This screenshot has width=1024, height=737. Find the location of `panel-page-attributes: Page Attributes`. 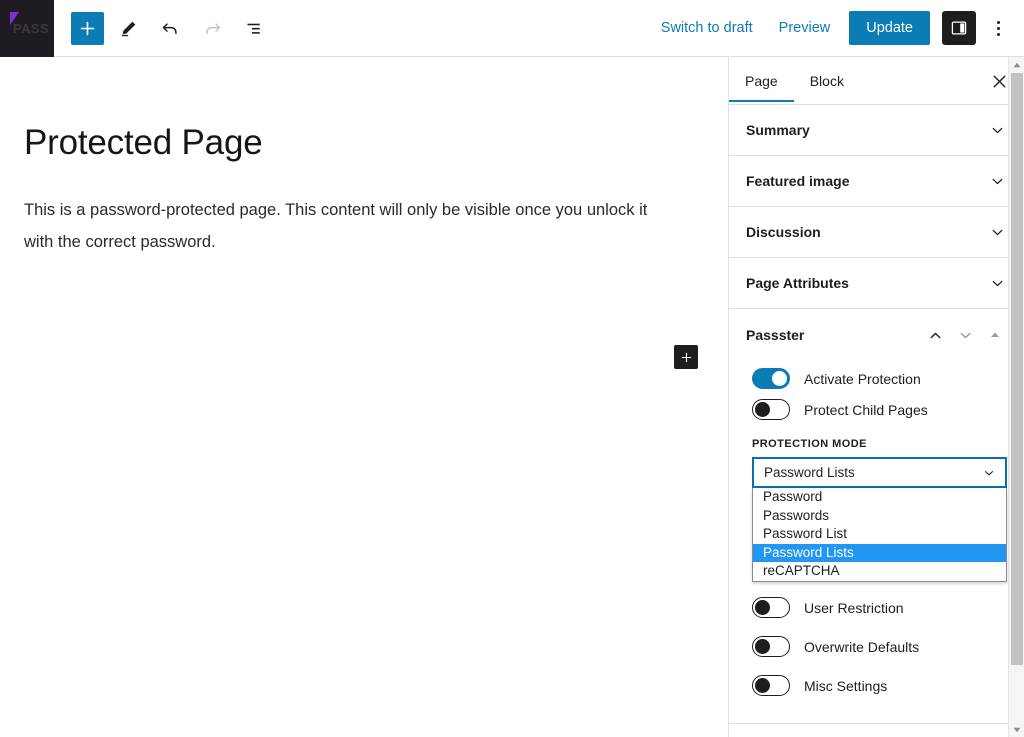

panel-page-attributes: Page Attributes is located at coordinates (876, 283).